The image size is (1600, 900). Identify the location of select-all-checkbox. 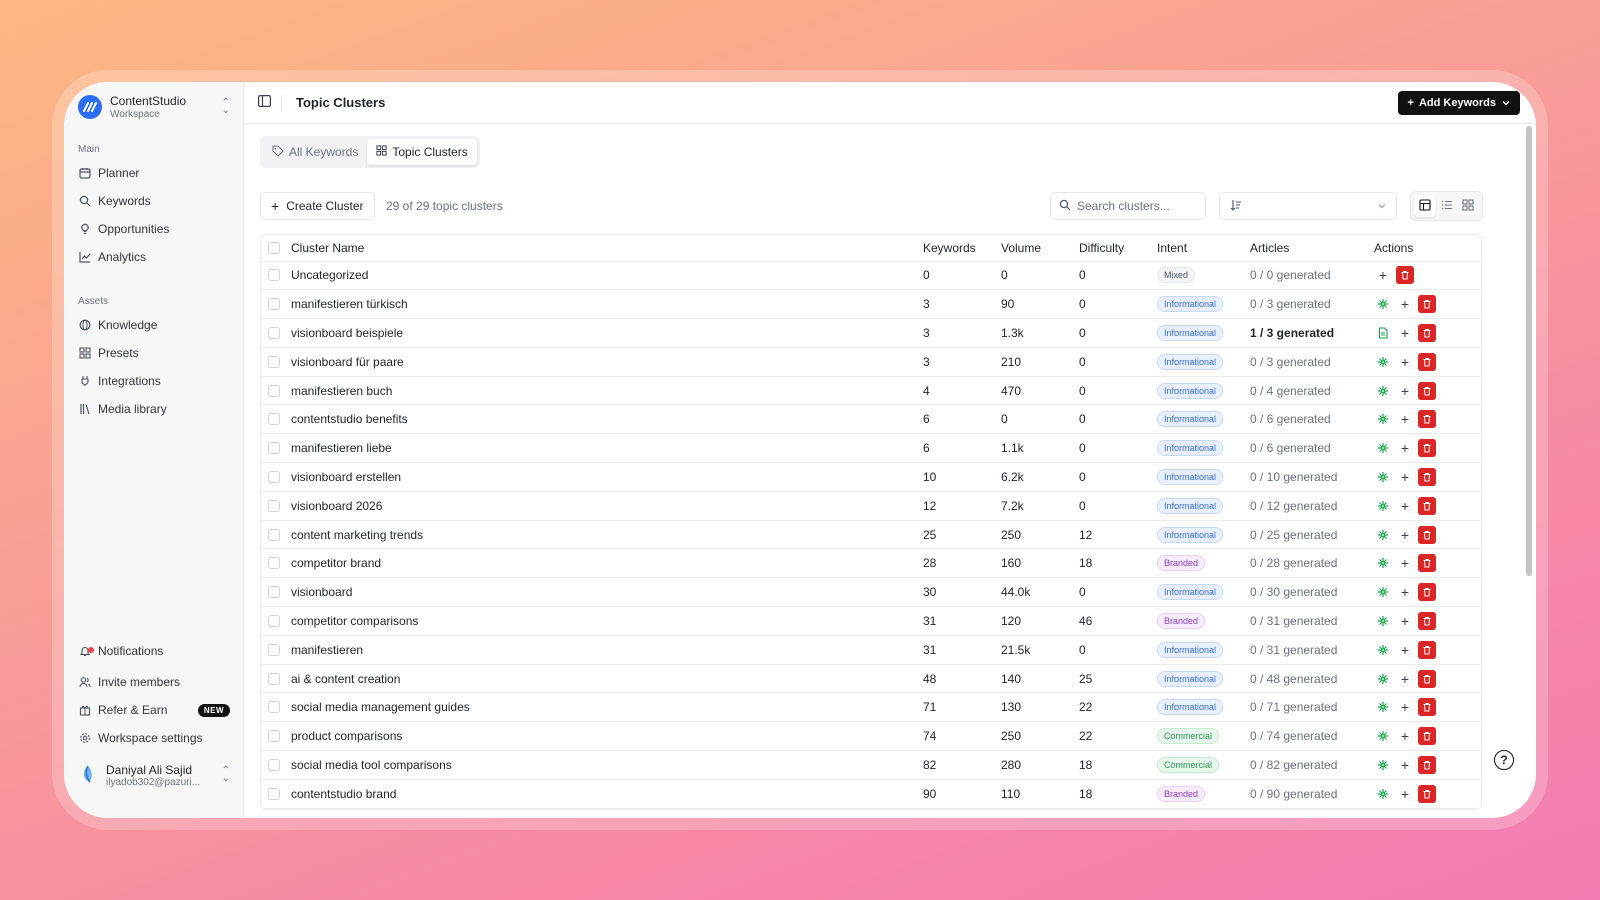
(274, 247).